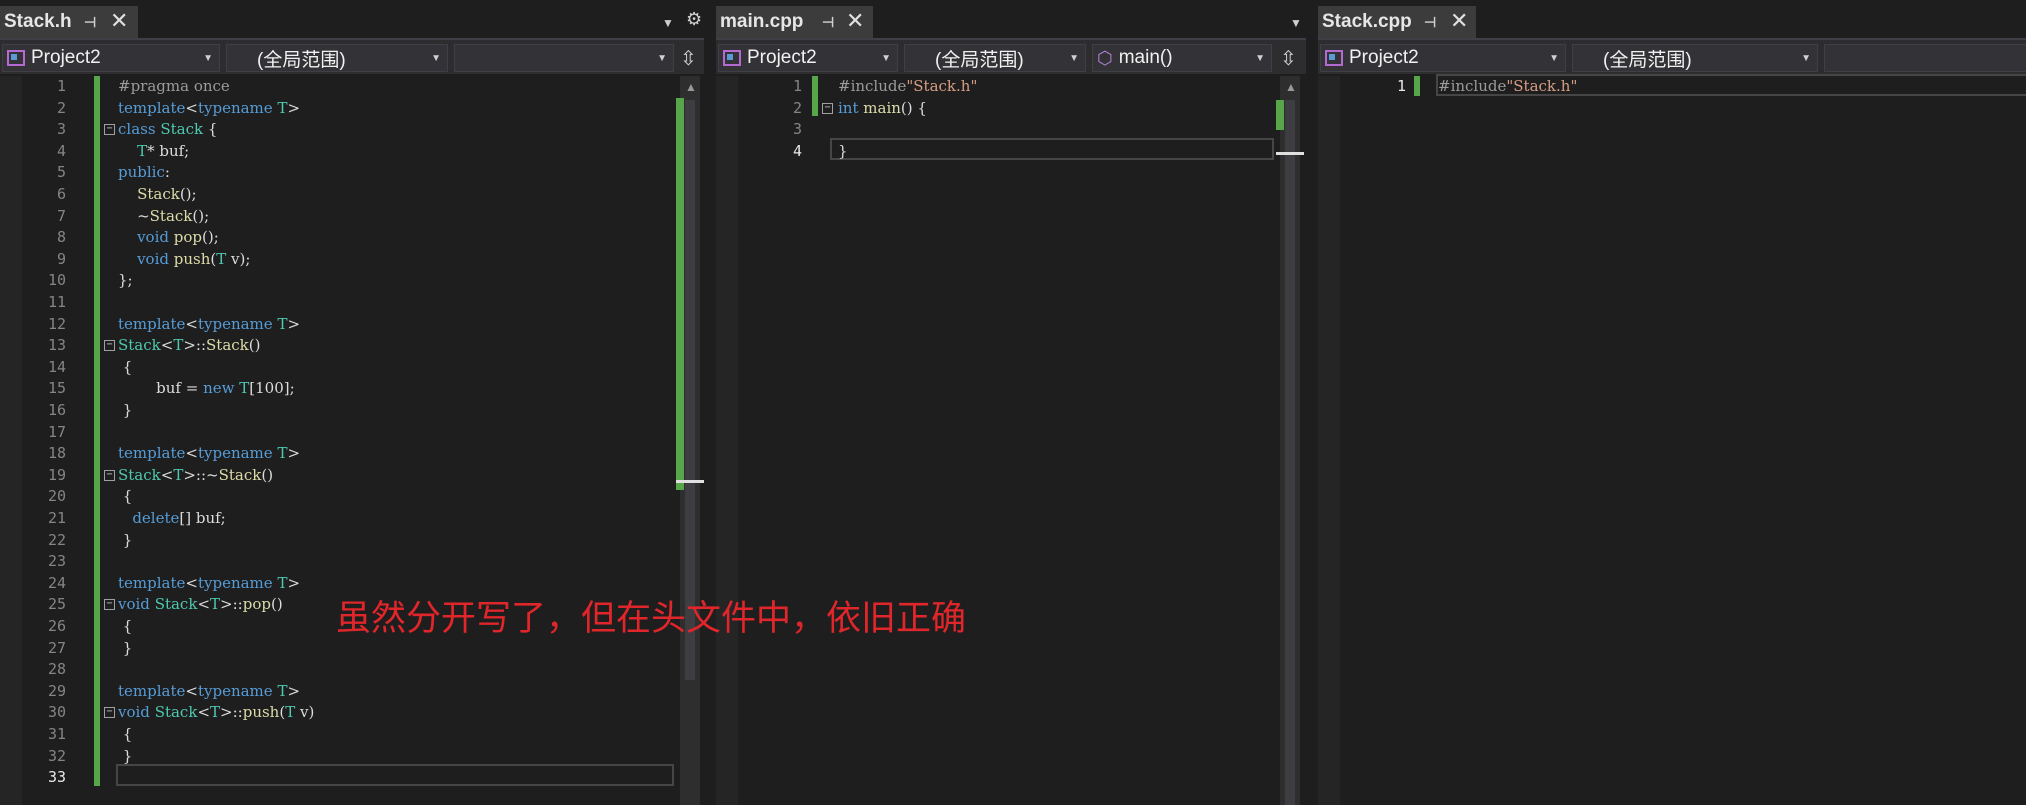 Image resolution: width=2026 pixels, height=805 pixels. Describe the element at coordinates (352, 325) in the screenshot. I see `code-line: 12 template<typename T>` at that location.